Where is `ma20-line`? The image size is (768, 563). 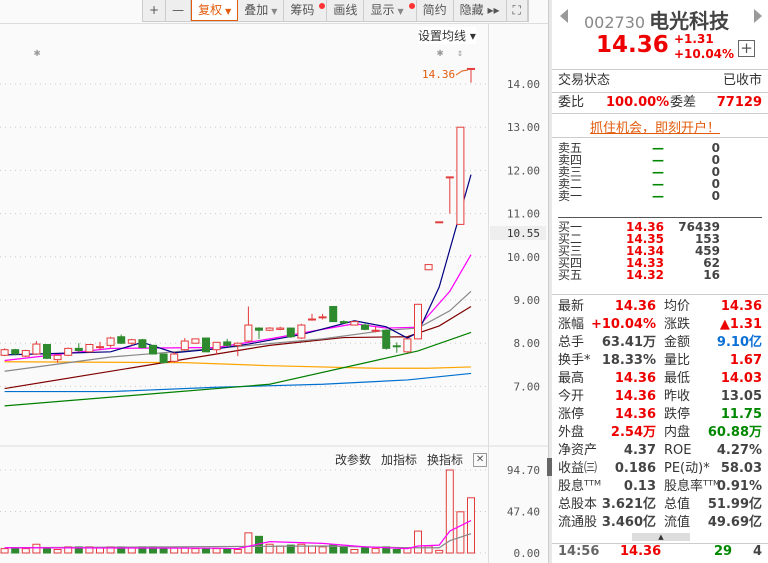
ma20-line is located at coordinates (238, 331).